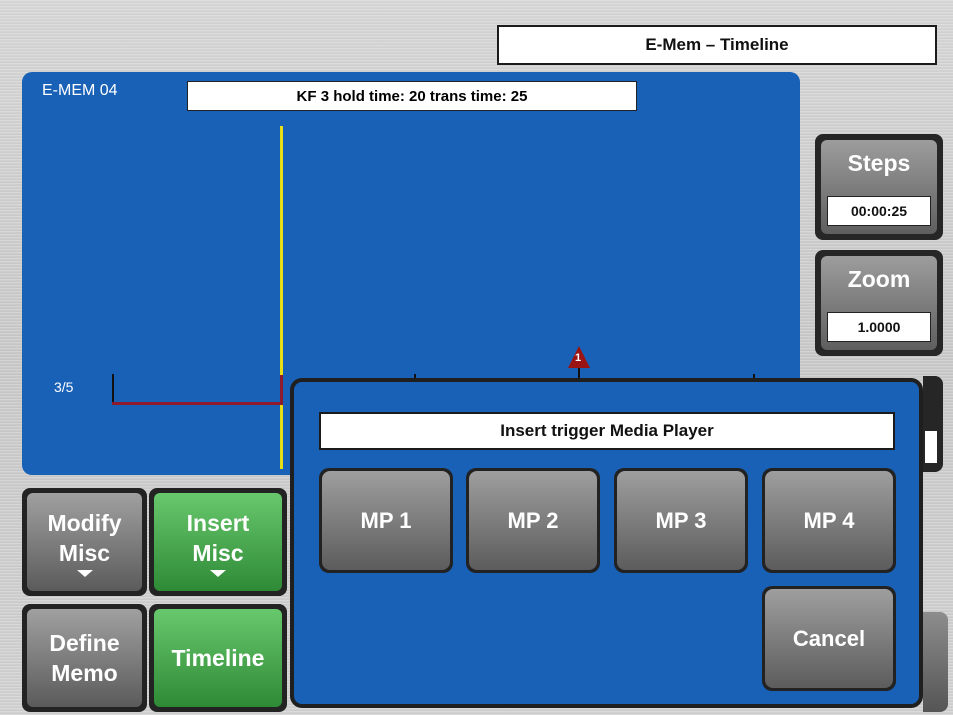 Image resolution: width=953 pixels, height=715 pixels. I want to click on modify-misc-button: Modify Misc, so click(84, 542).